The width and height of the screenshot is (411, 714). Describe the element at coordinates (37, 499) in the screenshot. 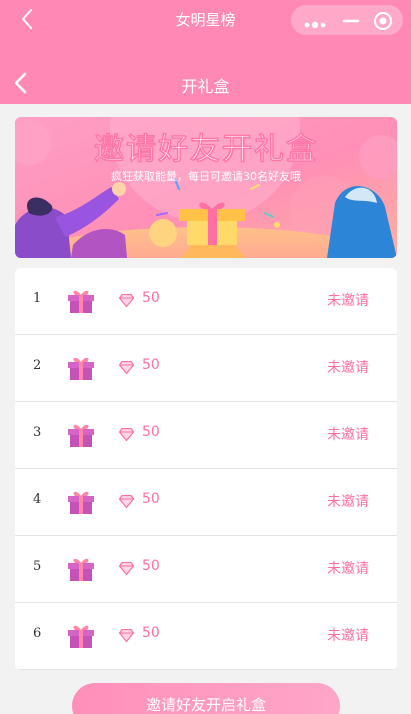

I see `gift-index: 4` at that location.